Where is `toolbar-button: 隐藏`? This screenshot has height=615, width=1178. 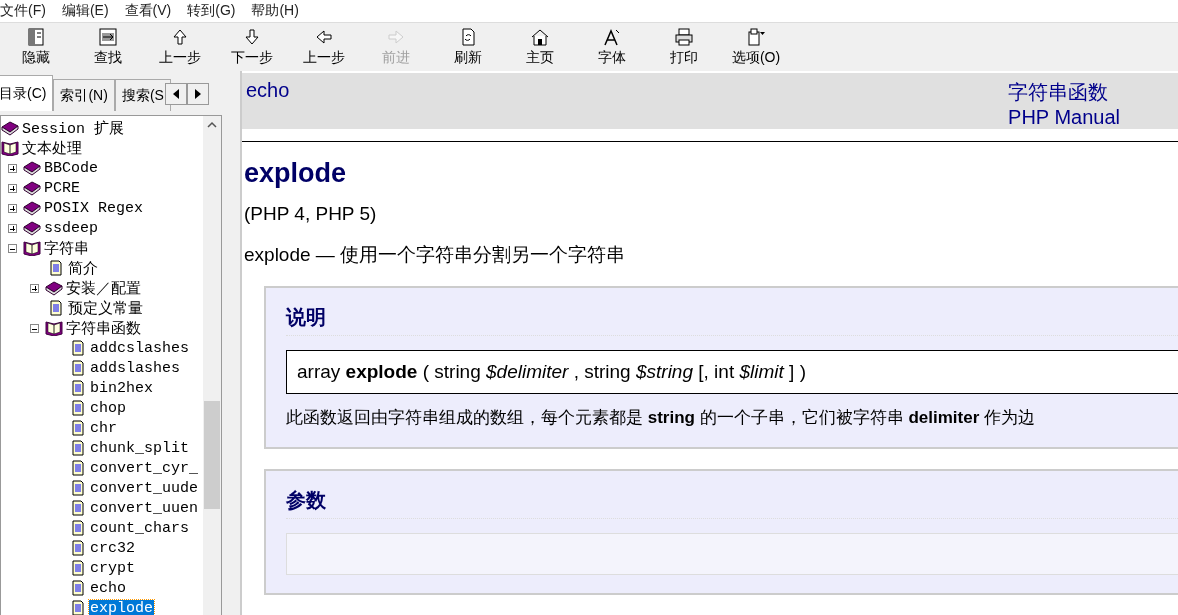 toolbar-button: 隐藏 is located at coordinates (36, 47).